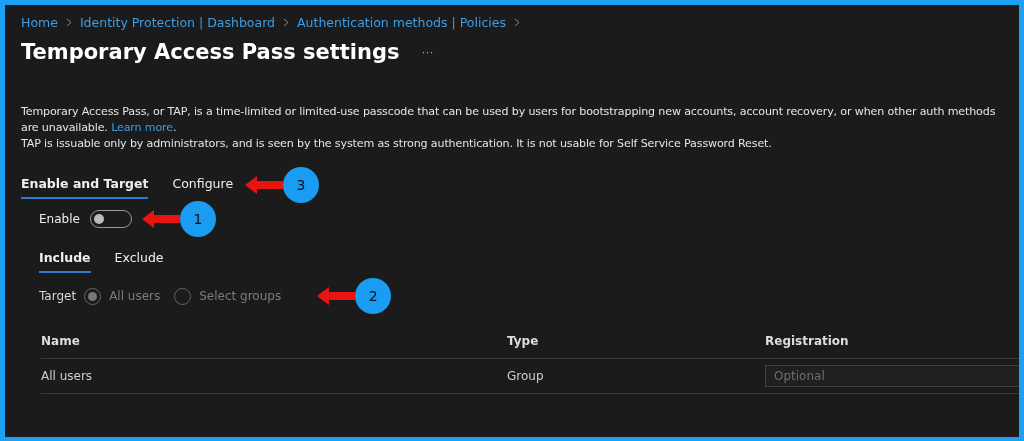 Image resolution: width=1024 pixels, height=441 pixels. I want to click on table-cell-text: All users, so click(67, 376).